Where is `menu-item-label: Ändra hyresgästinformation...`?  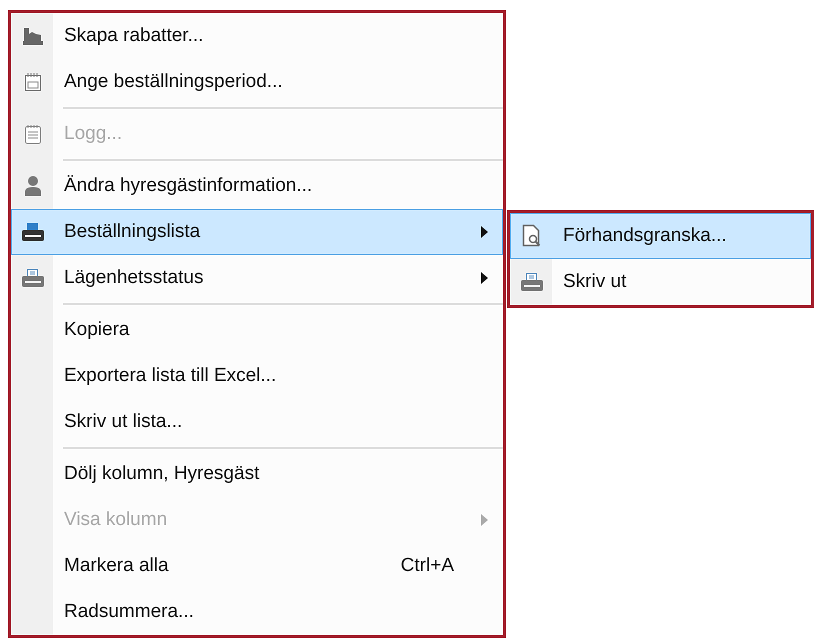 menu-item-label: Ändra hyresgästinformation... is located at coordinates (187, 186).